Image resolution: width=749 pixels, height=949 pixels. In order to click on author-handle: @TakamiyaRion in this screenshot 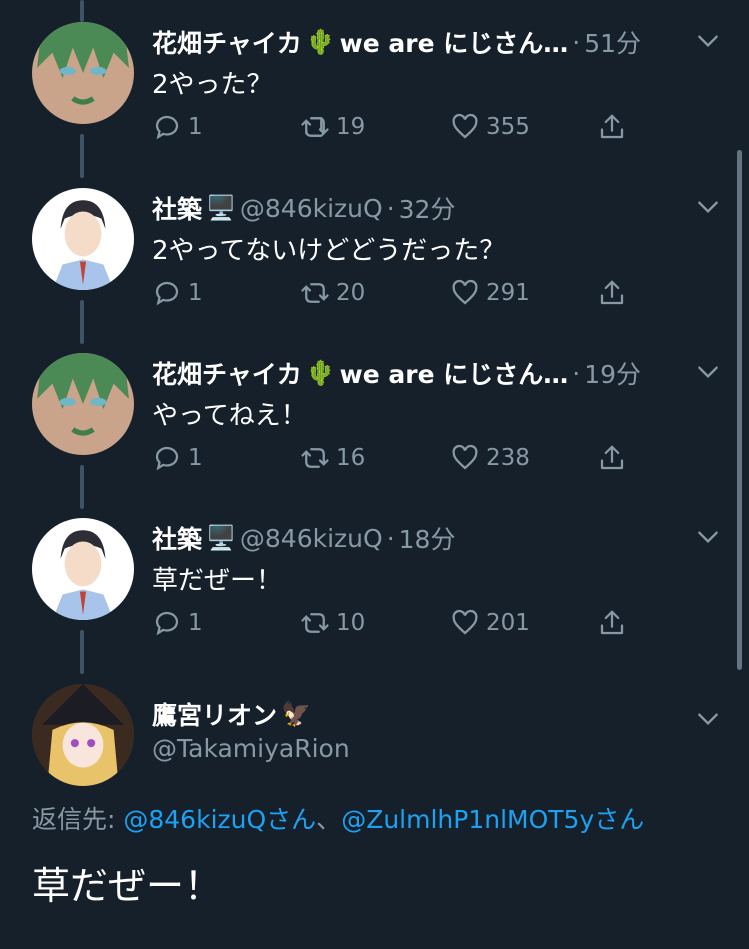, I will do `click(251, 748)`.